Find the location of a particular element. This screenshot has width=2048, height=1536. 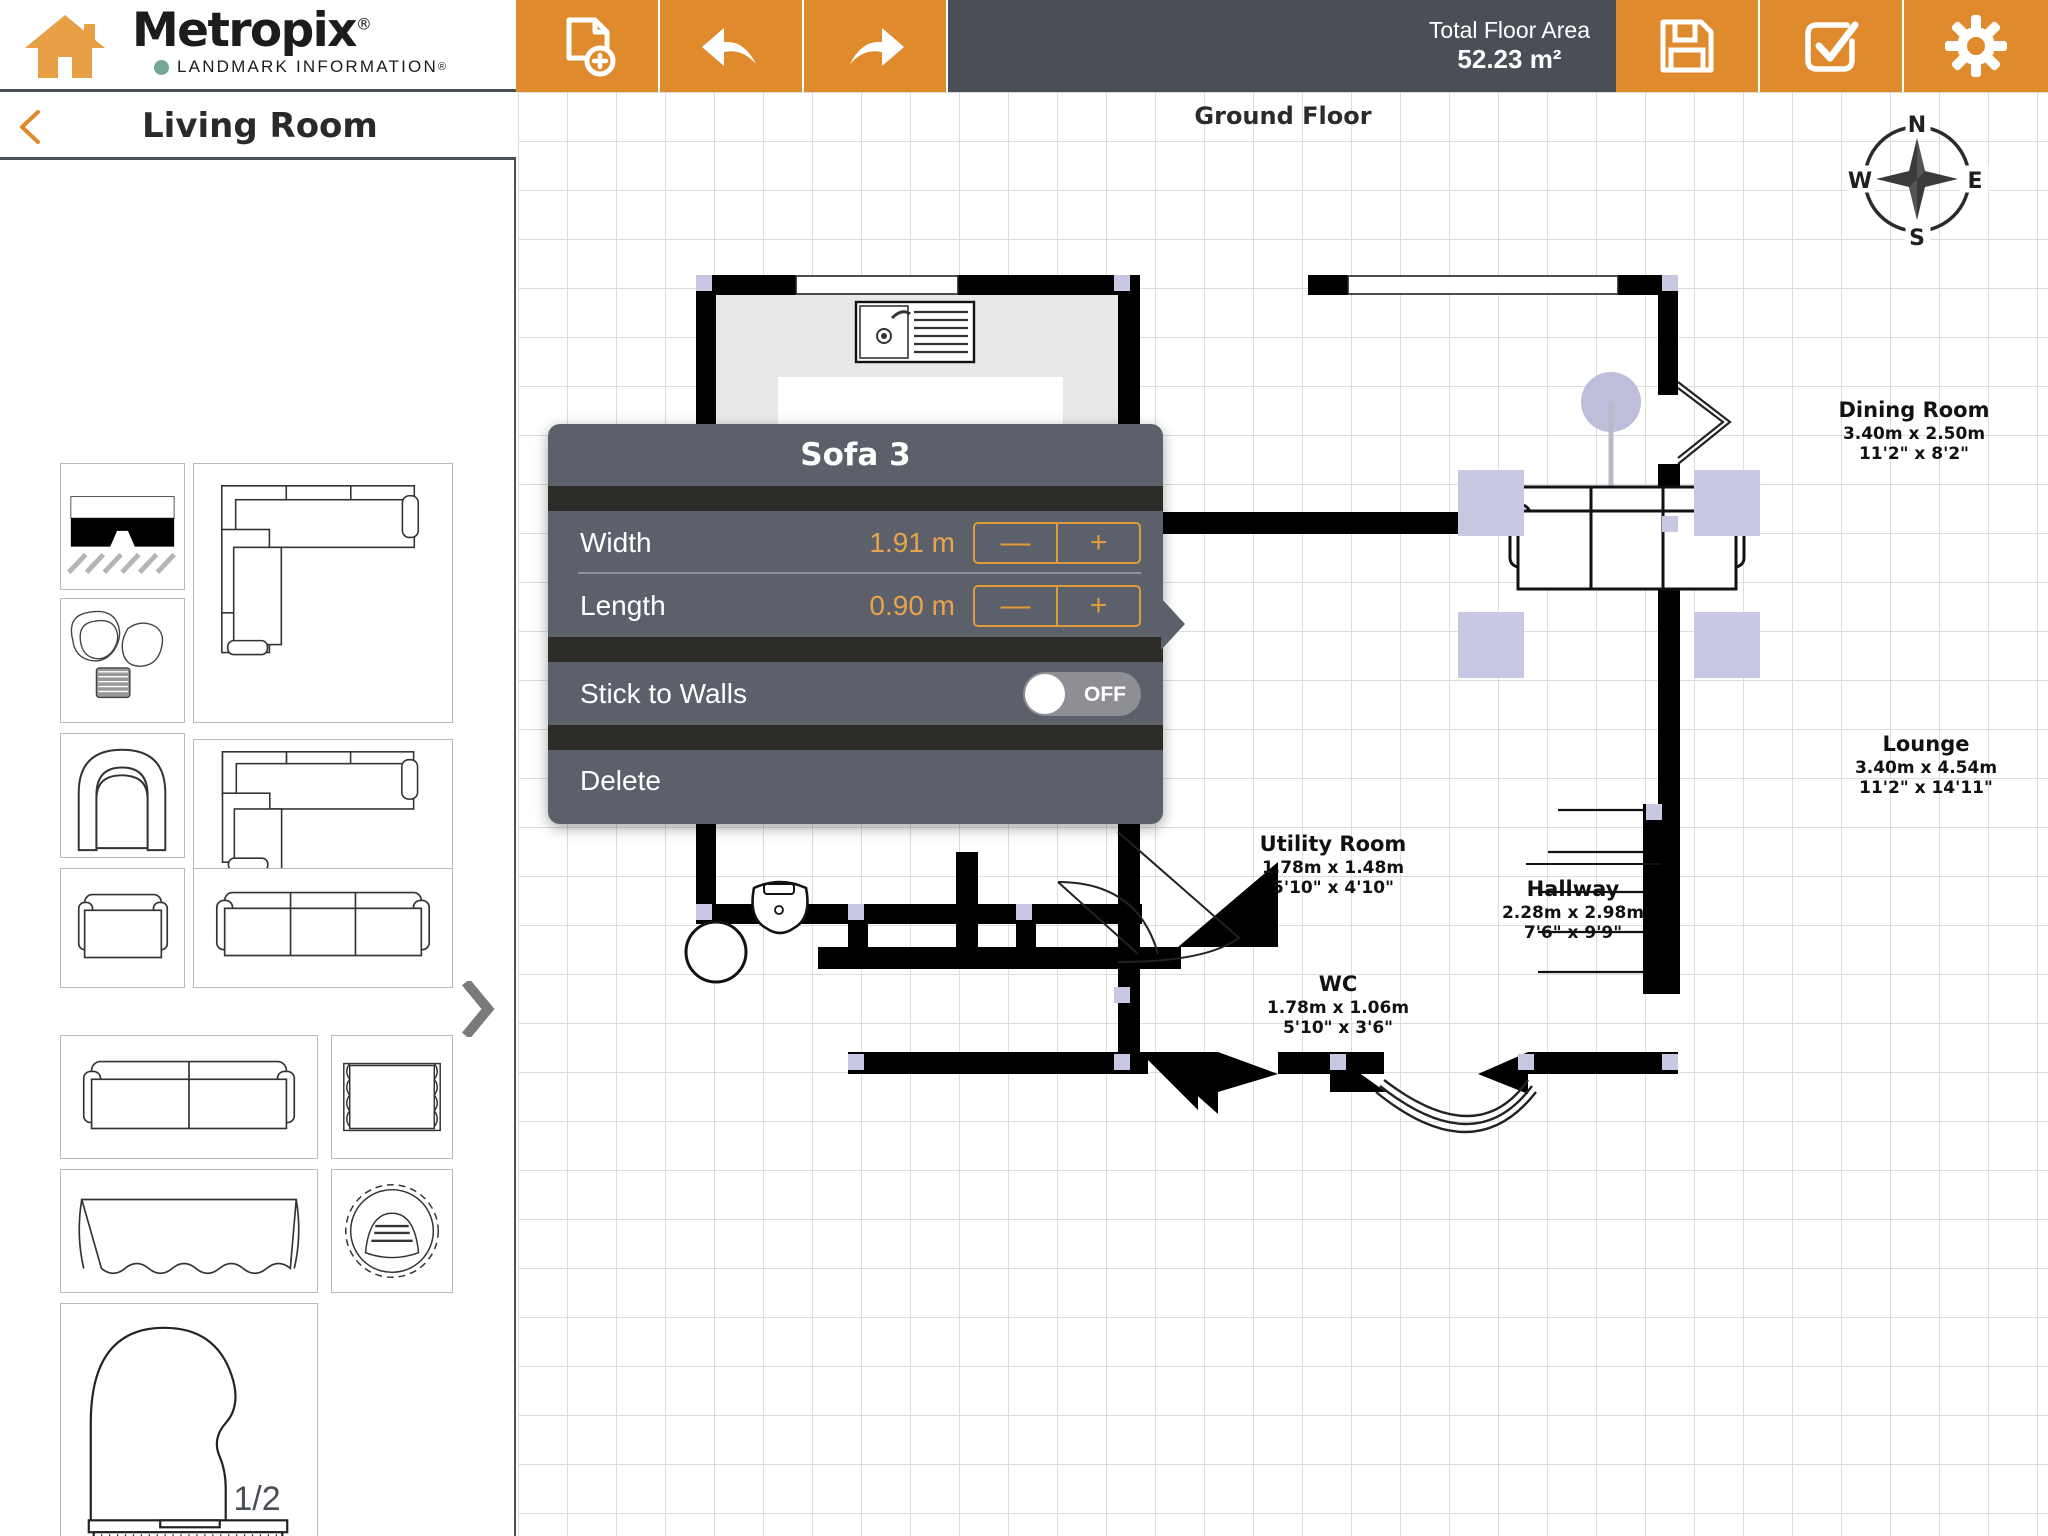

floor-area-label: Total Floor Area is located at coordinates (1509, 30).